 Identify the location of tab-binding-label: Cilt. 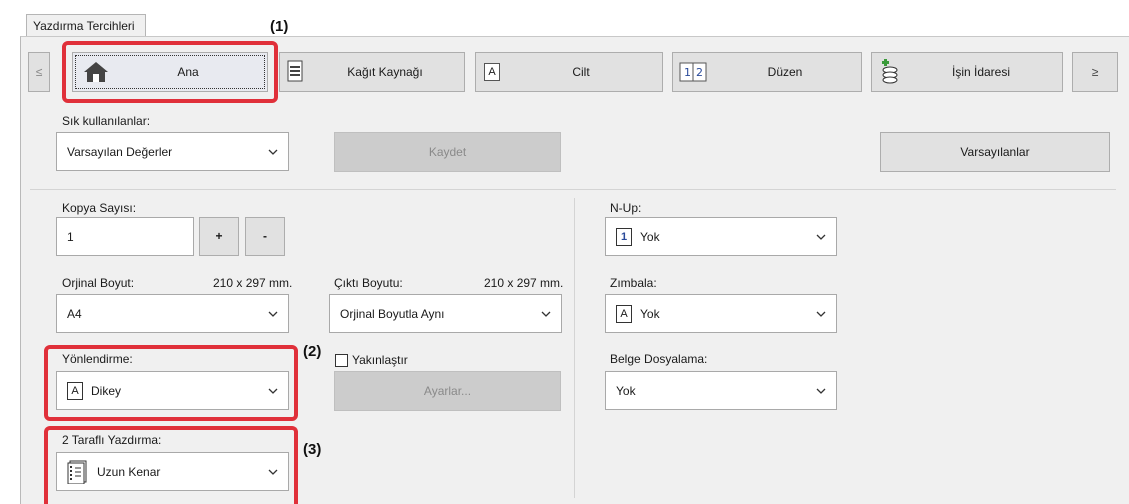
(581, 72).